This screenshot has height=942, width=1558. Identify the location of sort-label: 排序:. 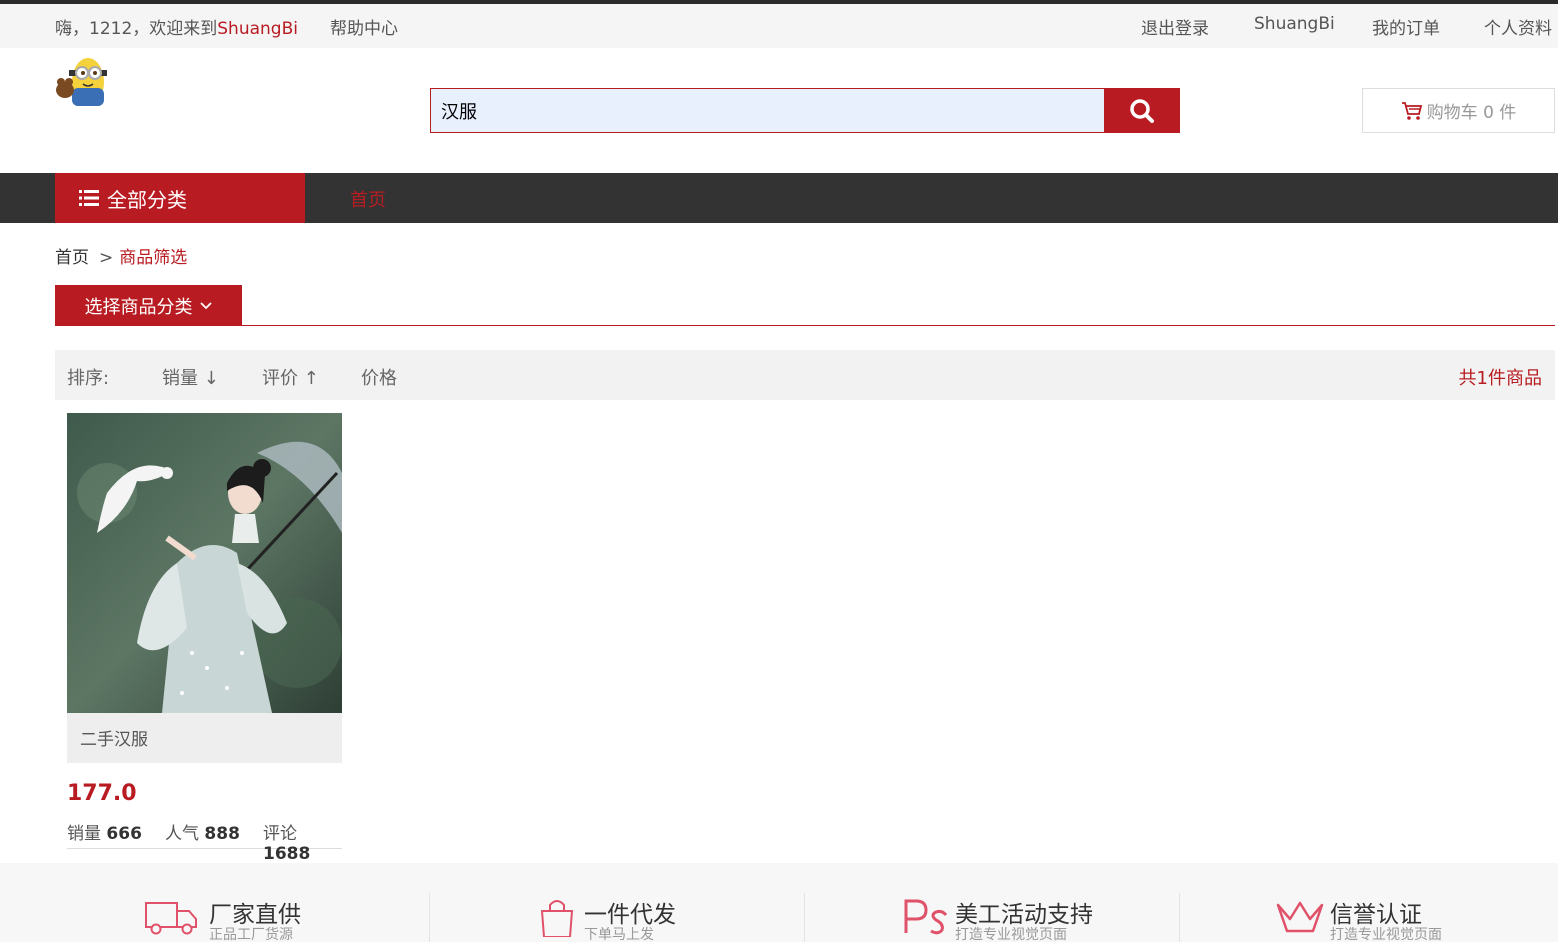
(88, 378).